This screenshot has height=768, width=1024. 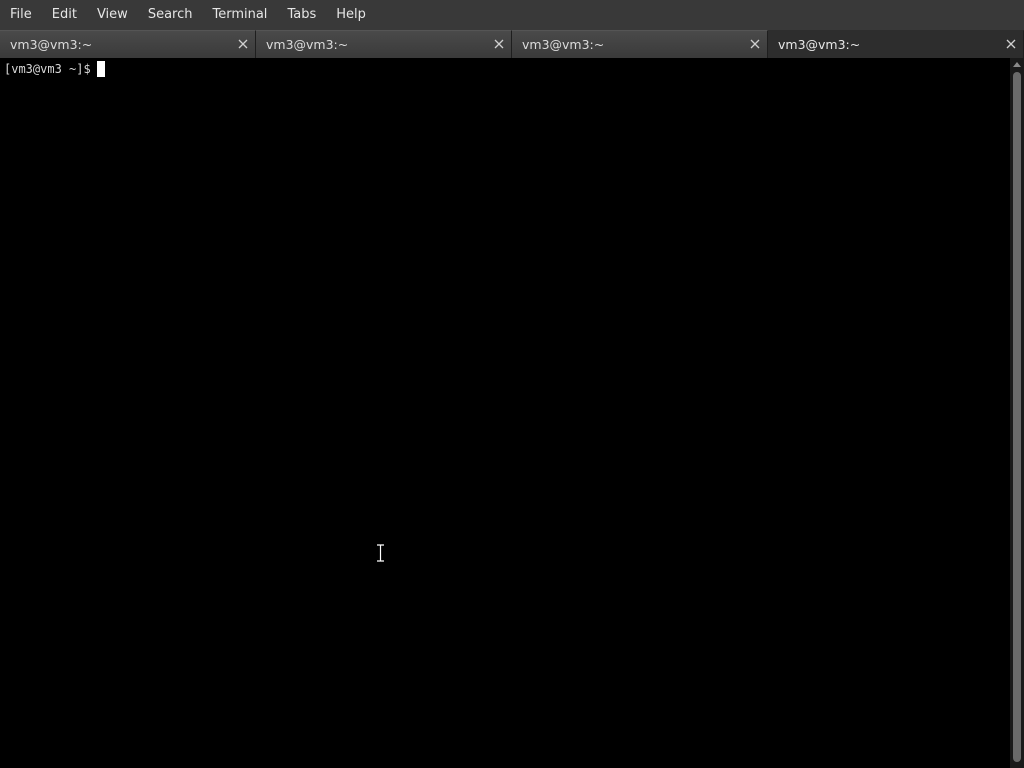 What do you see at coordinates (512, 15) in the screenshot?
I see `menu-bar: File Edit View Search Terminal Tabs Help` at bounding box center [512, 15].